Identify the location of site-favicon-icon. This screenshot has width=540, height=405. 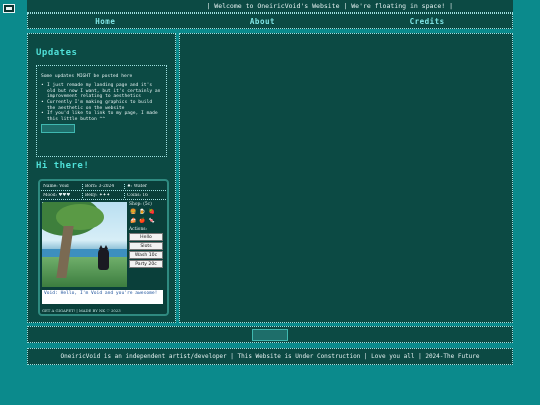
(9, 8).